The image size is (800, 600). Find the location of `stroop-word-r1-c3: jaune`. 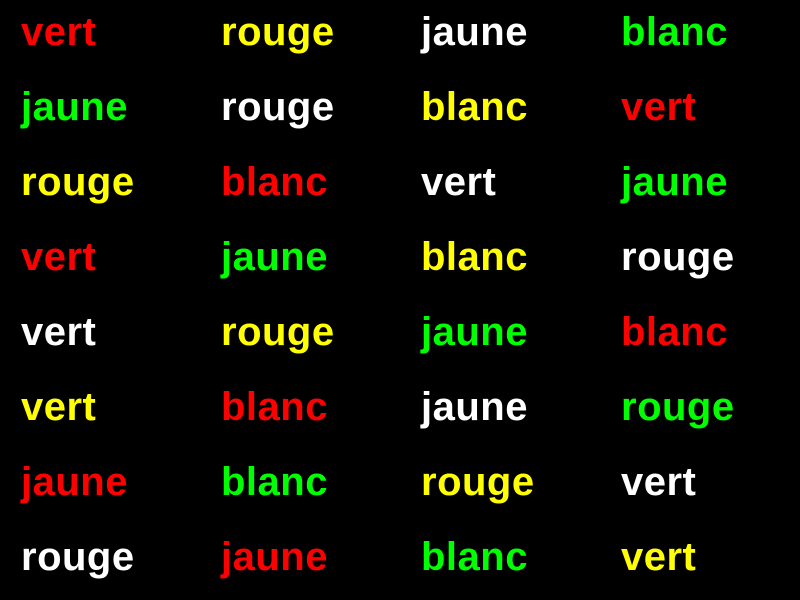

stroop-word-r1-c3: jaune is located at coordinates (474, 32).